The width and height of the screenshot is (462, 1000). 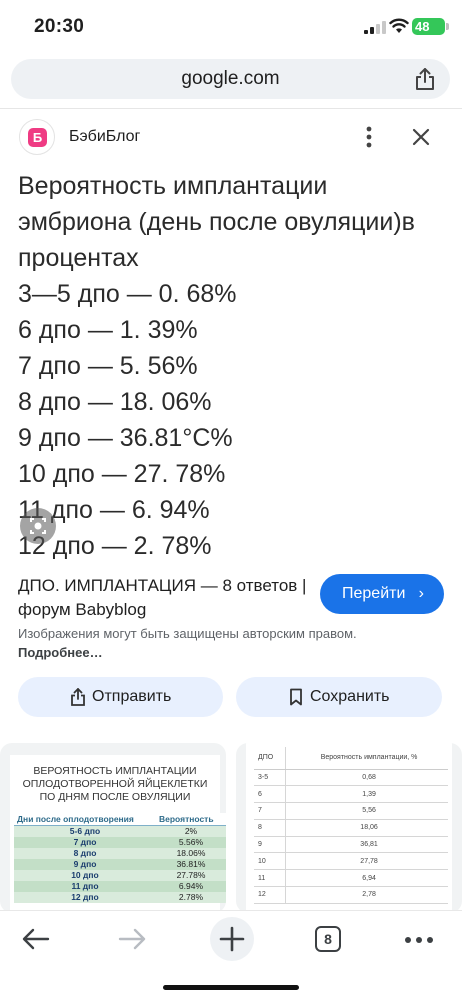 I want to click on address-bar: google.com, so click(x=230, y=79).